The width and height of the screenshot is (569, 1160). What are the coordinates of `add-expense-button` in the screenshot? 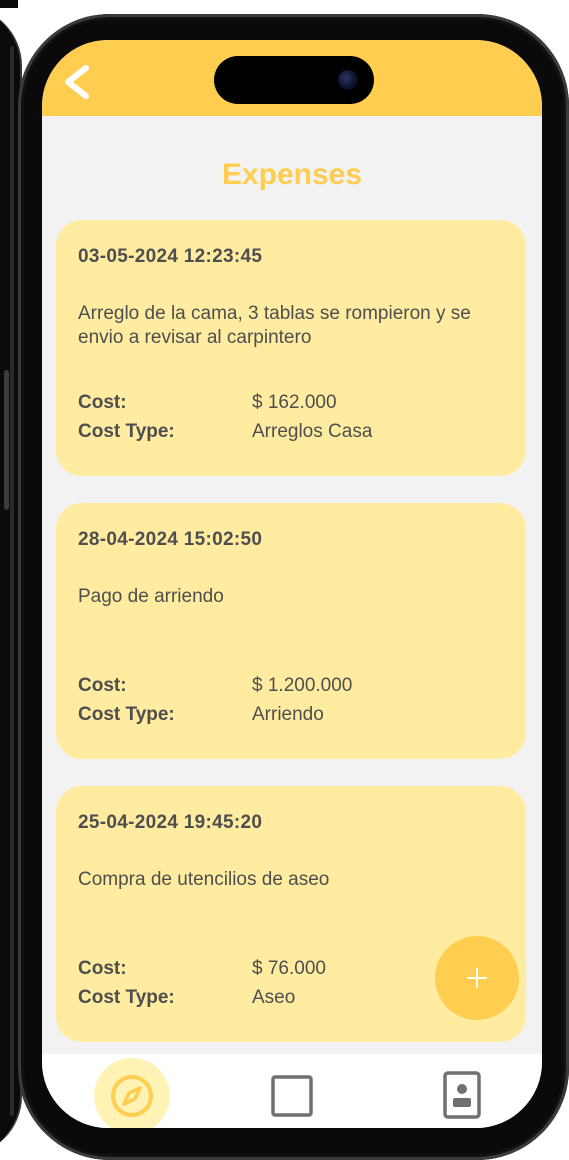 It's located at (477, 978).